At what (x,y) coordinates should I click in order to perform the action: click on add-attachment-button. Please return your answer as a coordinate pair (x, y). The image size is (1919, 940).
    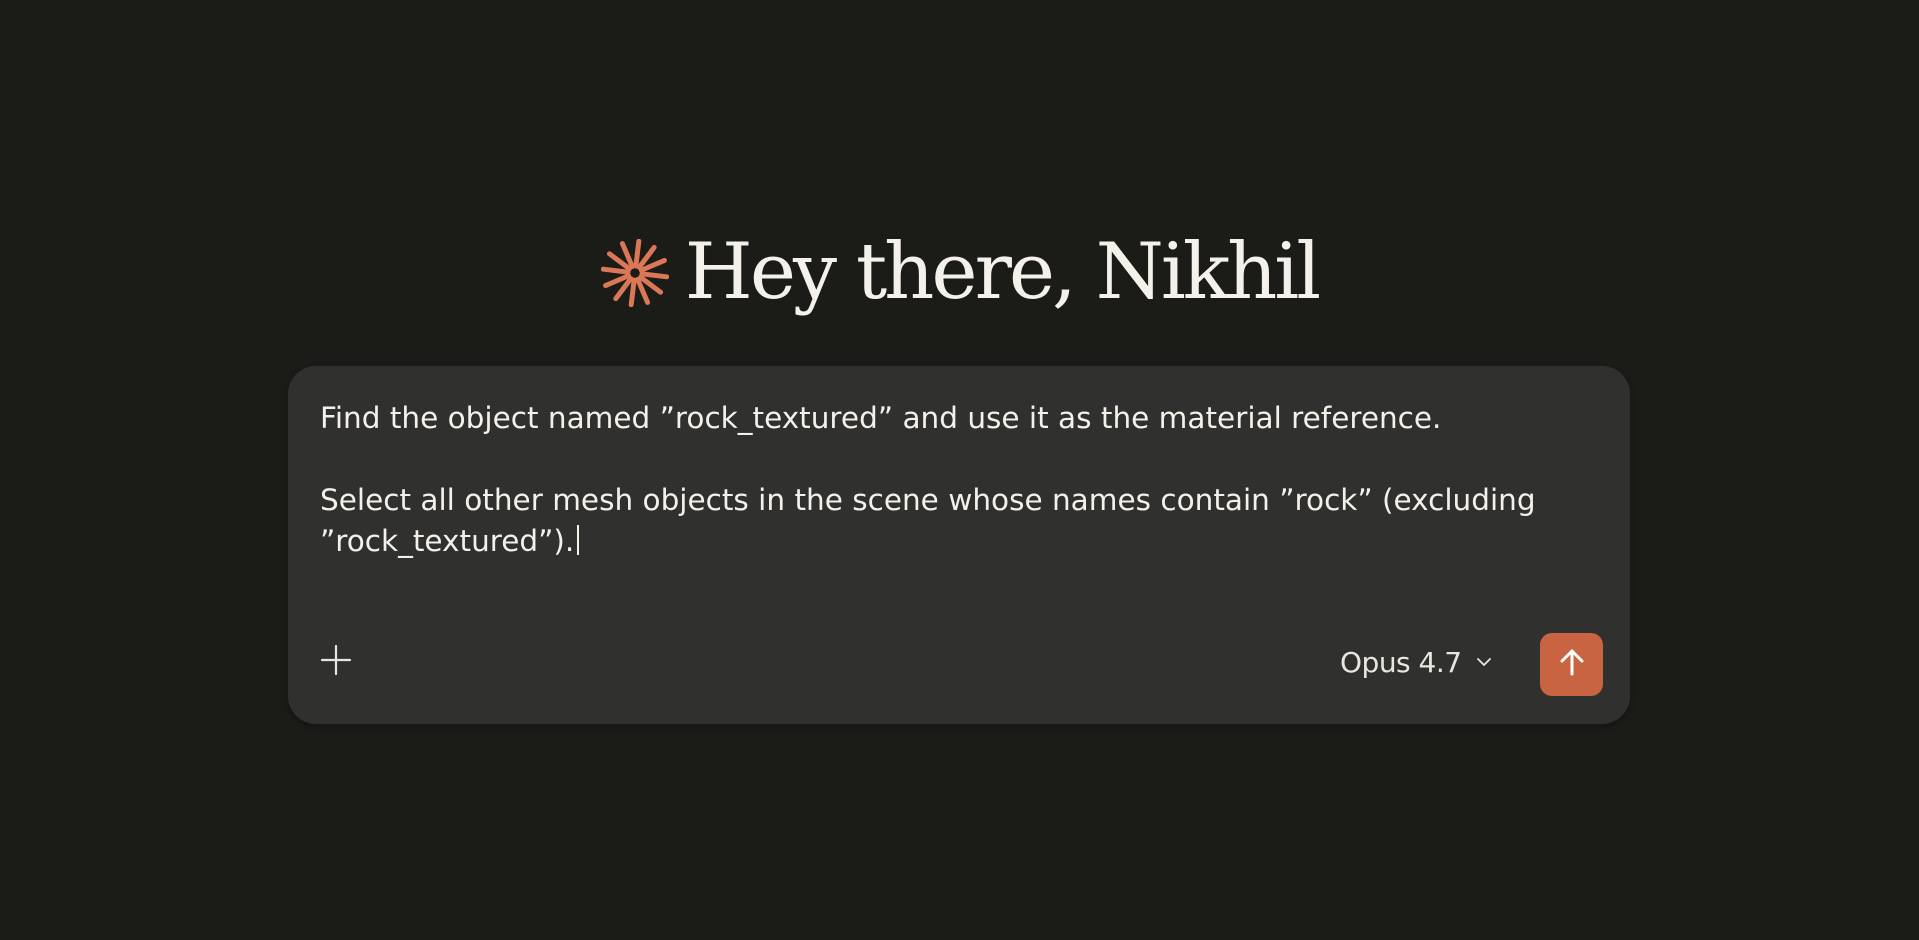
    Looking at the image, I should click on (336, 662).